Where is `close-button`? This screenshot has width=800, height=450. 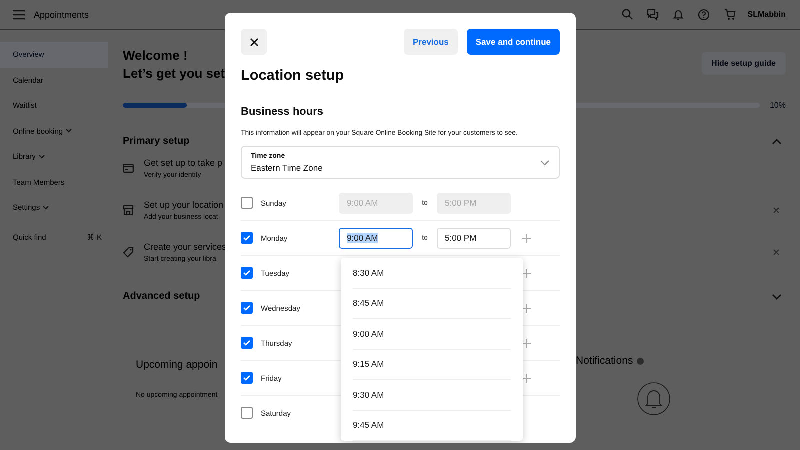 close-button is located at coordinates (254, 42).